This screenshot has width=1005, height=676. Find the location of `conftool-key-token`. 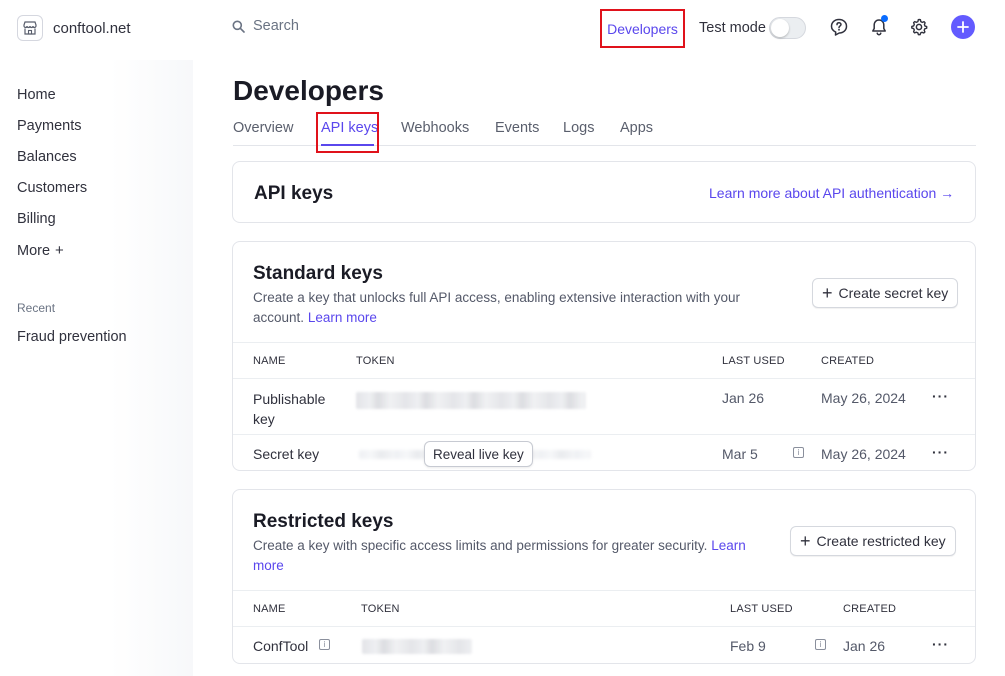

conftool-key-token is located at coordinates (417, 646).